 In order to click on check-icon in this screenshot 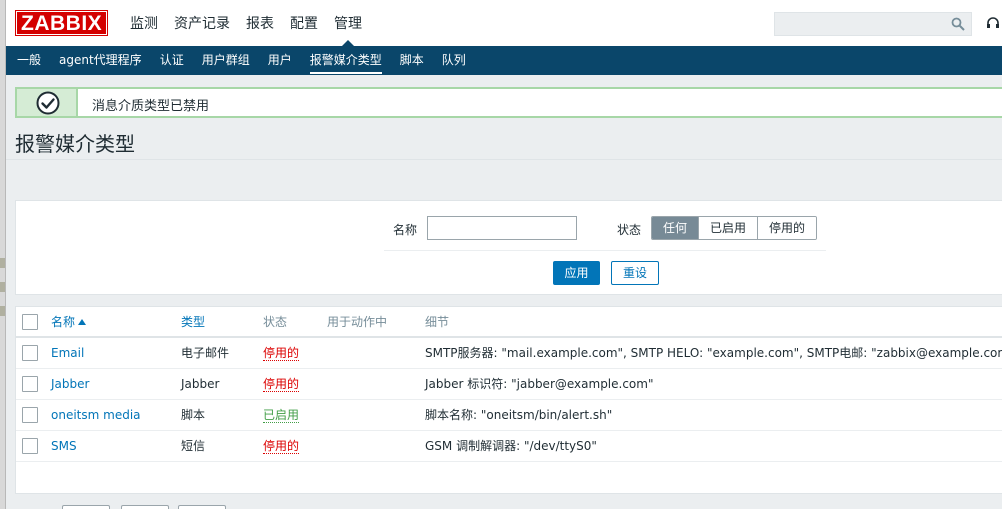, I will do `click(48, 103)`.